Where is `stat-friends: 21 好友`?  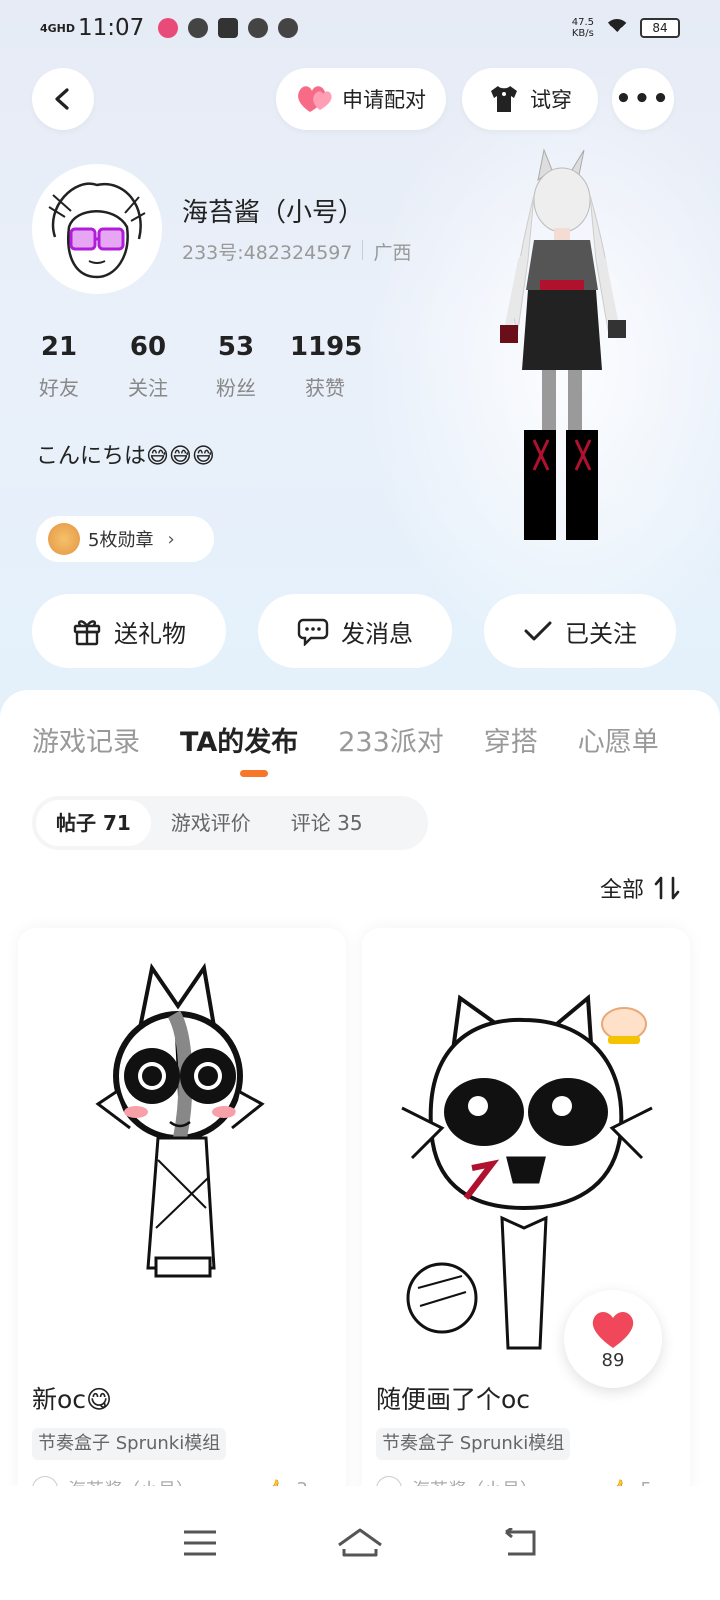
stat-friends: 21 好友 is located at coordinates (59, 366).